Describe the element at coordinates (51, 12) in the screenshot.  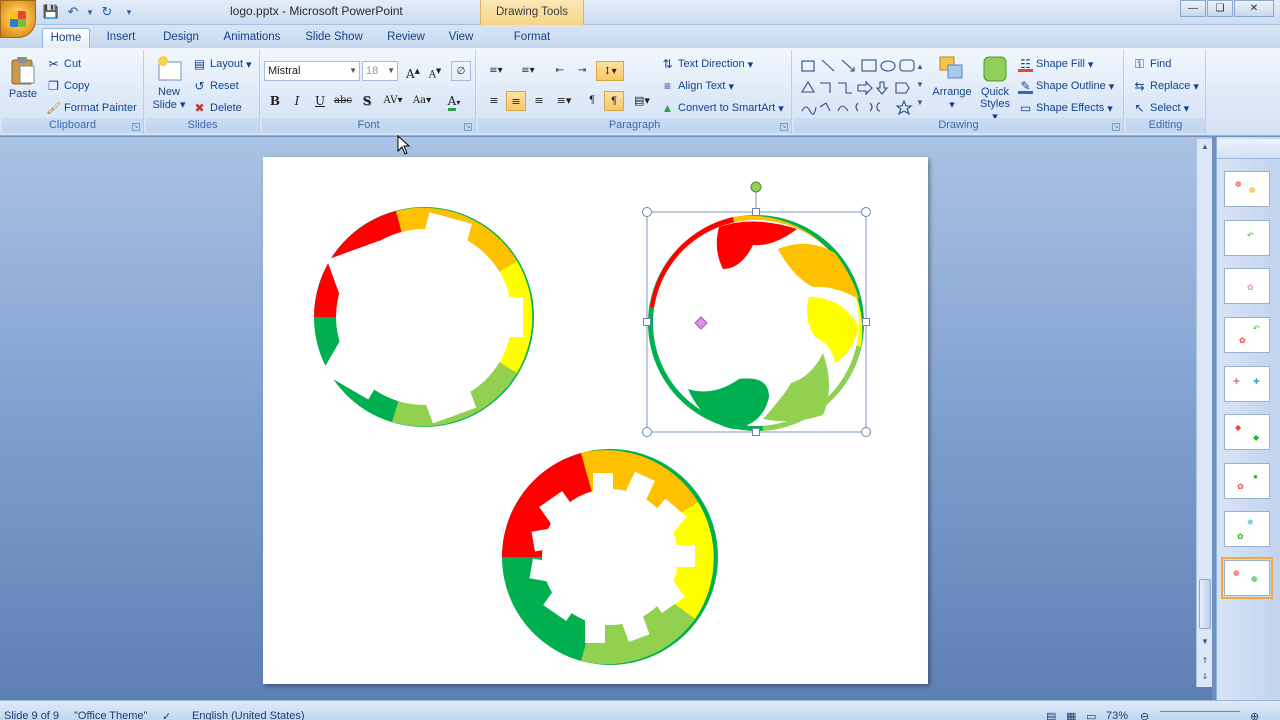
I see `save-icon: 💾` at that location.